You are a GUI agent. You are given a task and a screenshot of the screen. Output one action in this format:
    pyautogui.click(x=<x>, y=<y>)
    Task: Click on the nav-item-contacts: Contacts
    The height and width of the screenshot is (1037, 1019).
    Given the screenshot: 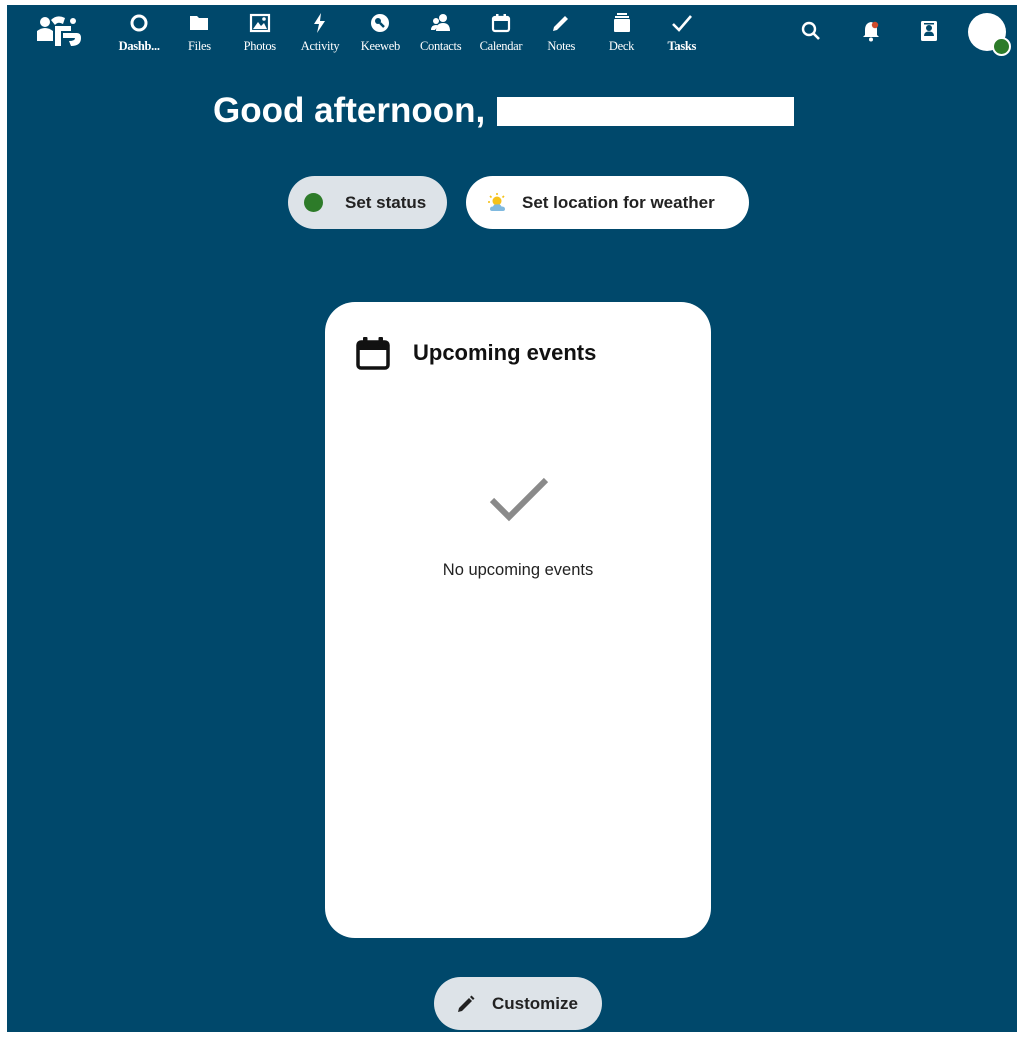 What is the action you would take?
    pyautogui.click(x=440, y=31)
    